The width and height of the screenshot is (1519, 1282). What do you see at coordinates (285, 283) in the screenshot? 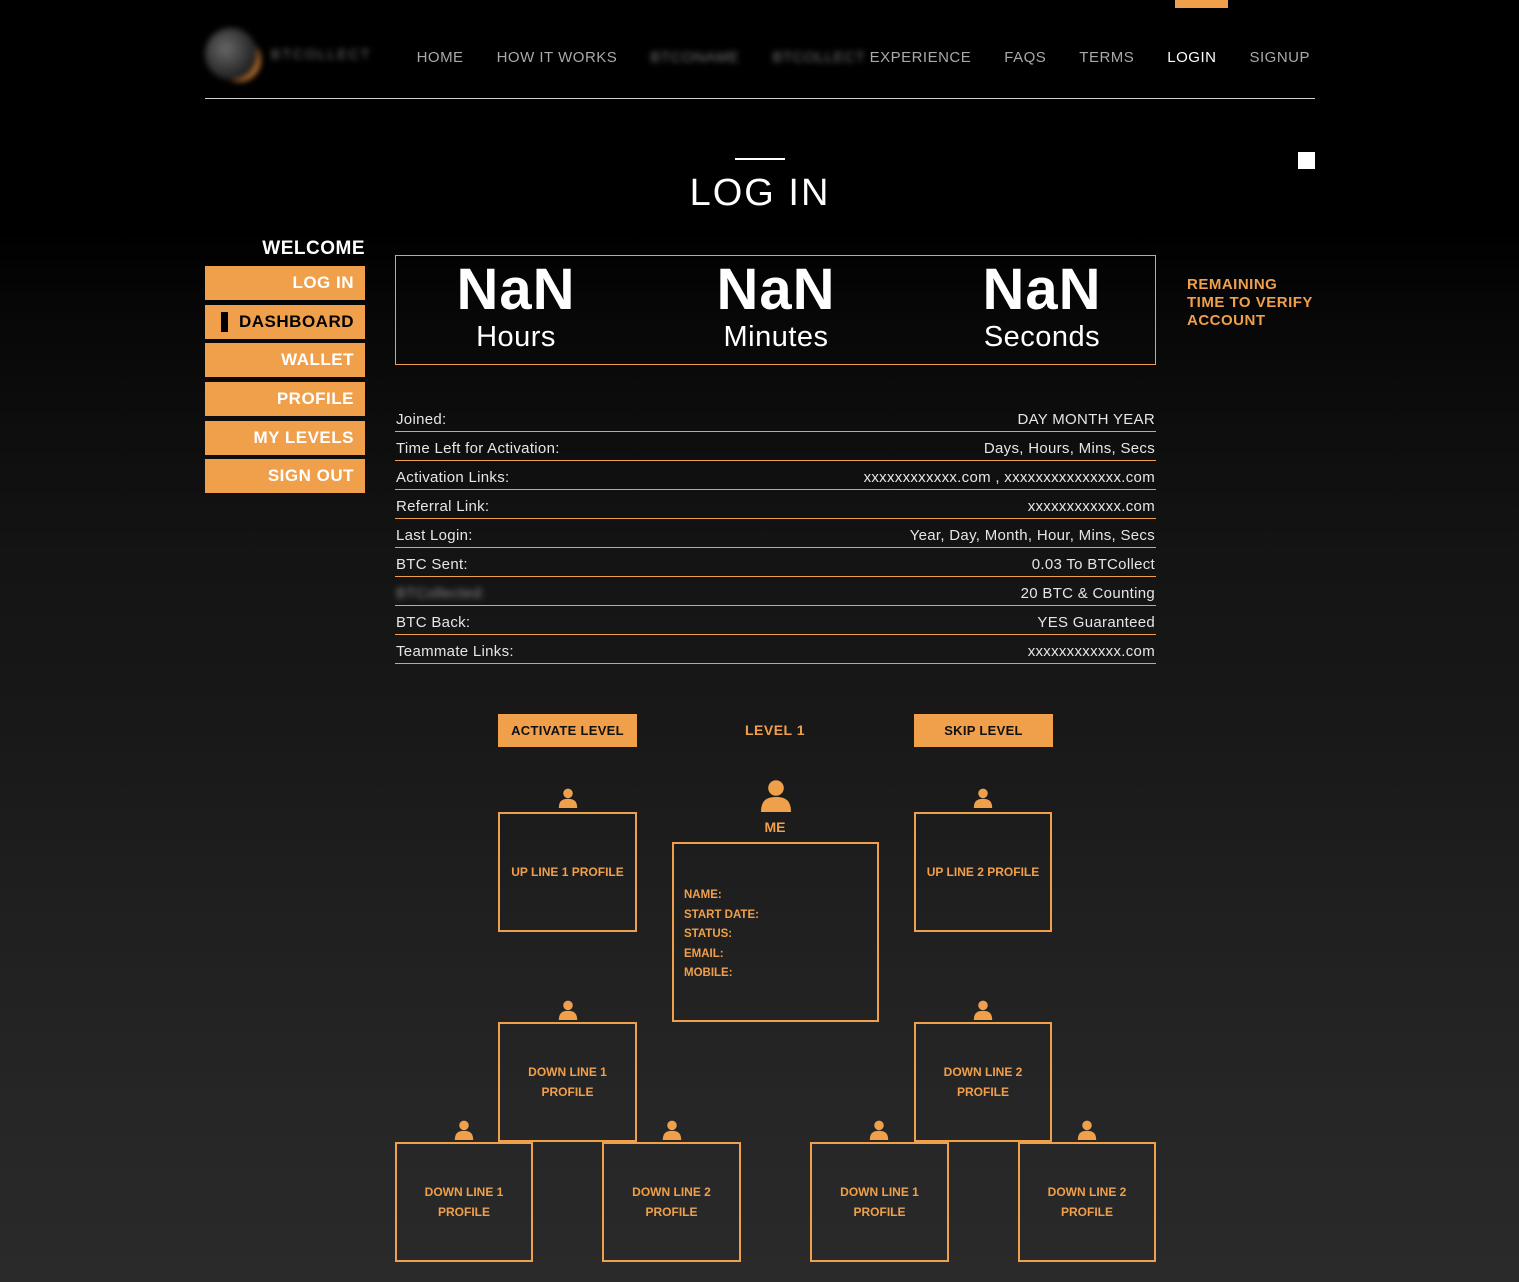
I see `sidebar-item-log-in: LOG IN` at bounding box center [285, 283].